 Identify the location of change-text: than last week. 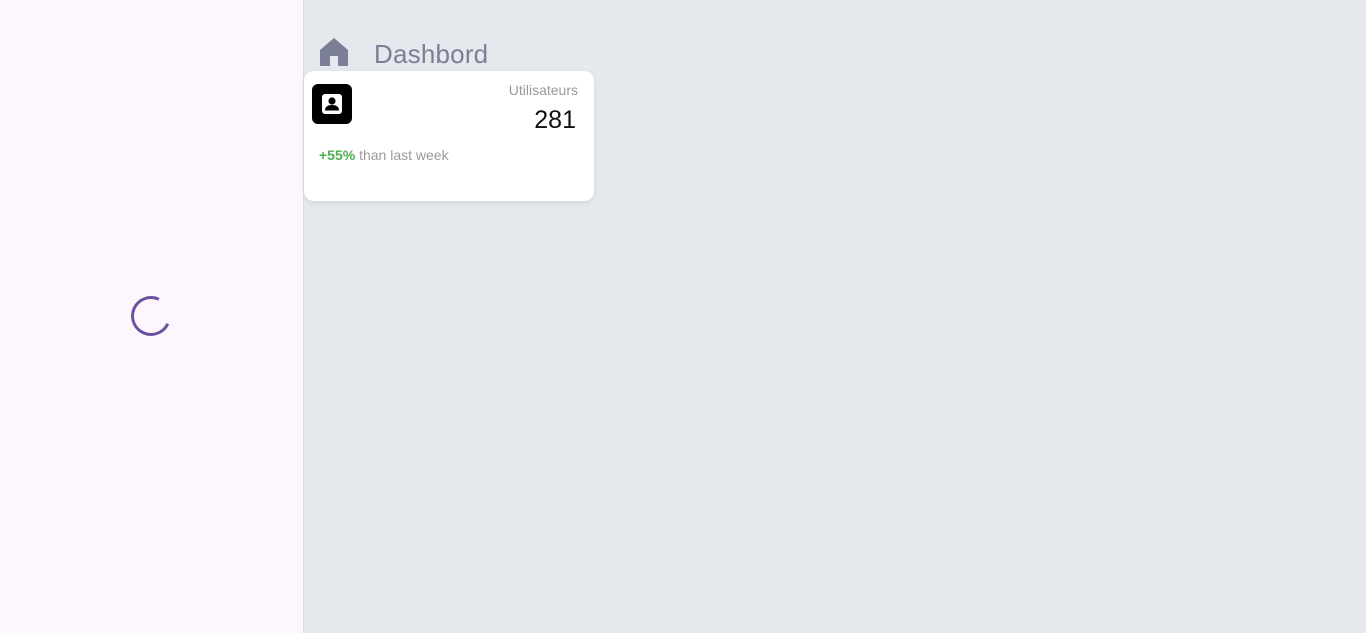
(402, 155).